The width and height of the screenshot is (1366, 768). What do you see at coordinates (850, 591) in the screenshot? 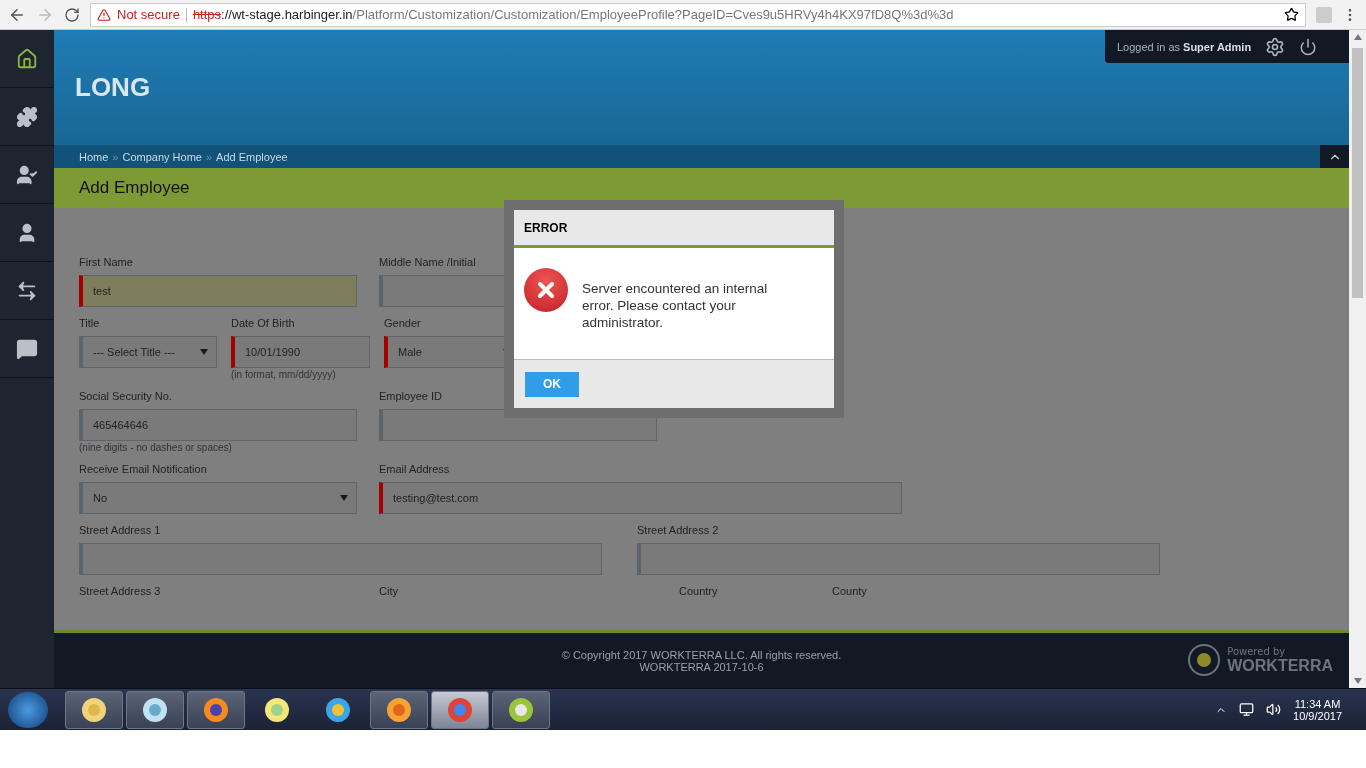
I see `field-label: County` at bounding box center [850, 591].